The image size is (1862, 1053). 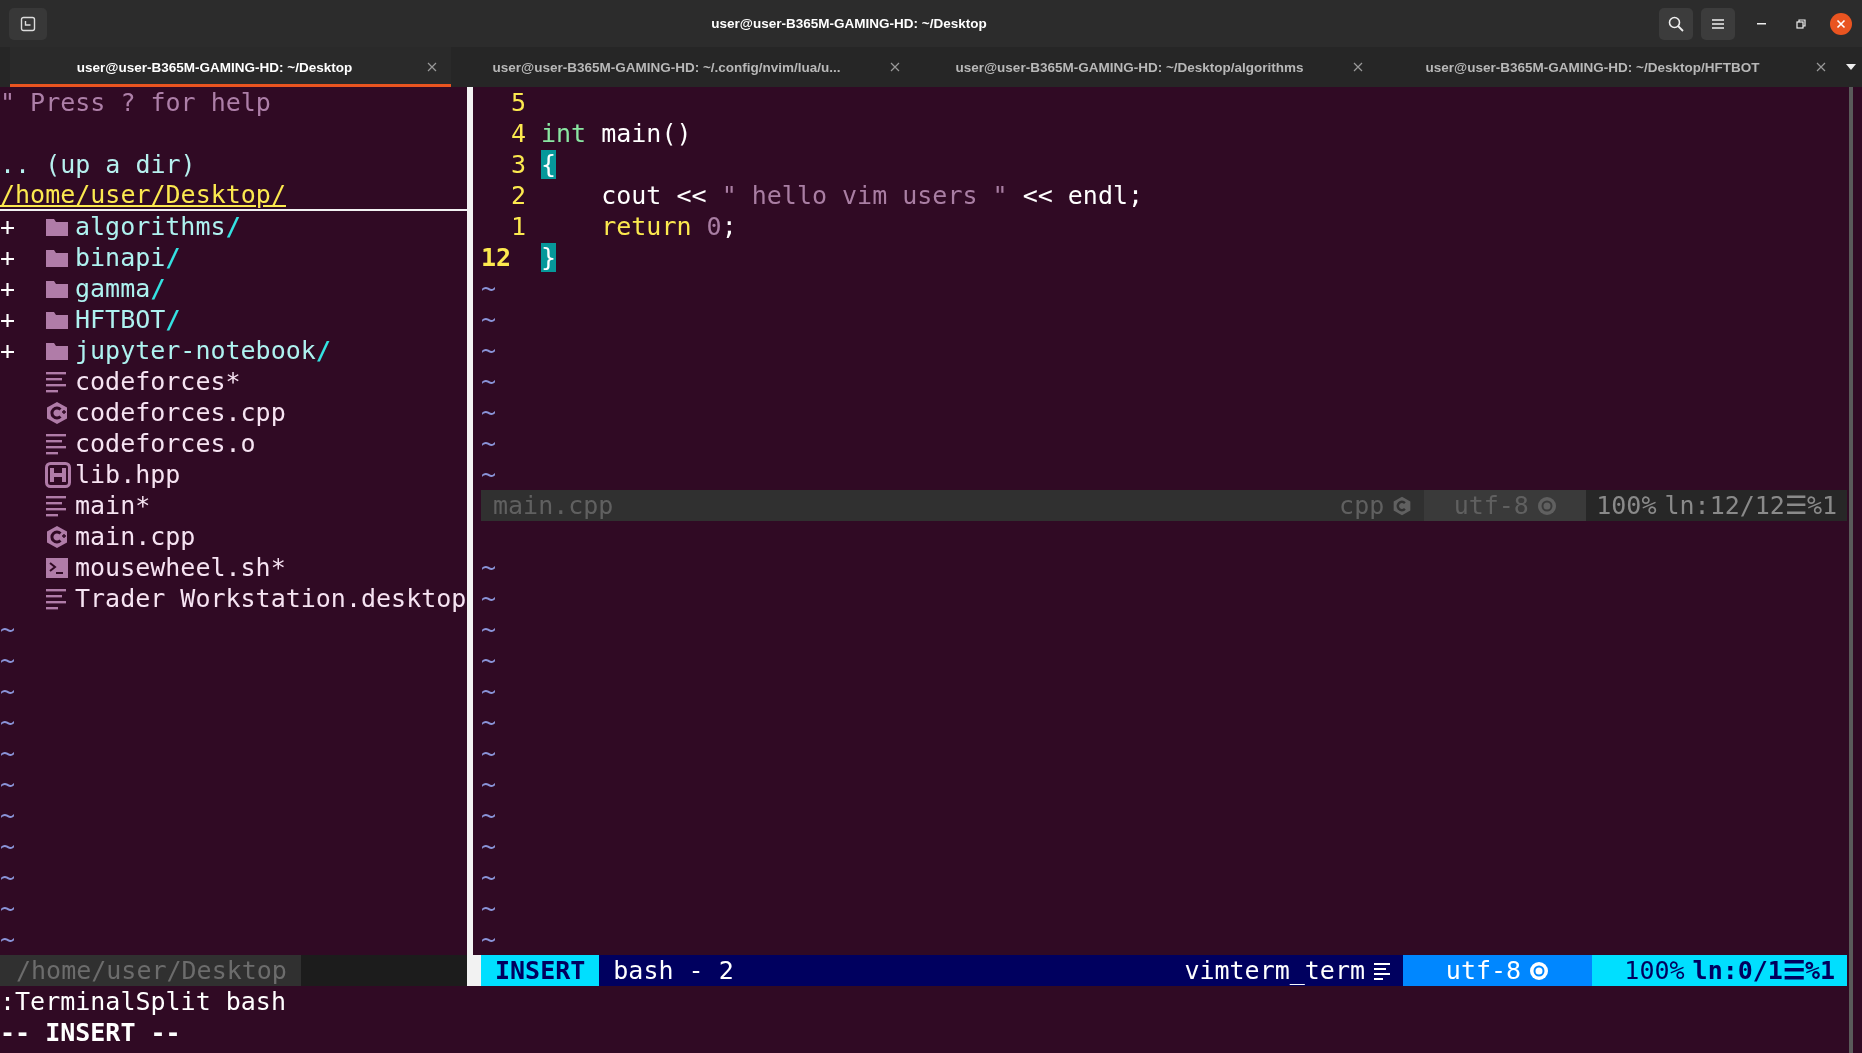 I want to click on terminal-file-icon, so click(x=57, y=567).